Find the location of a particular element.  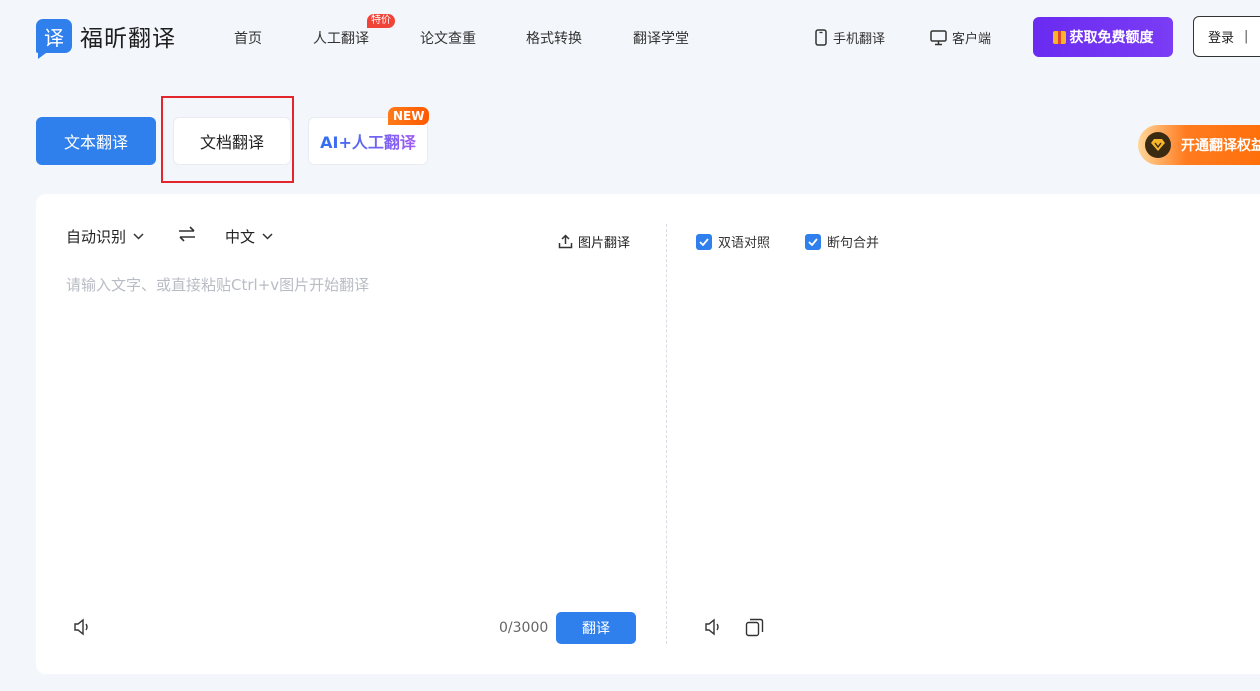

nav-format-convert: 格式转换 is located at coordinates (554, 38).